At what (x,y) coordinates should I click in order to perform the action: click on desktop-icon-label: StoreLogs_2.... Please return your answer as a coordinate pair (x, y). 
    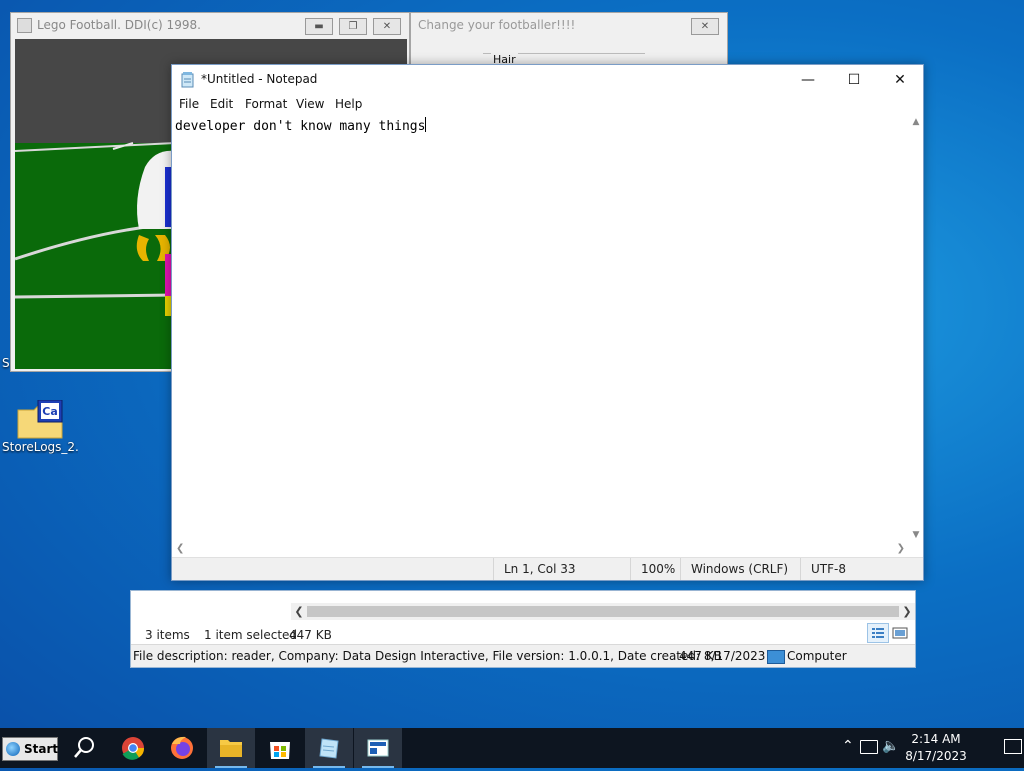
    Looking at the image, I should click on (40, 447).